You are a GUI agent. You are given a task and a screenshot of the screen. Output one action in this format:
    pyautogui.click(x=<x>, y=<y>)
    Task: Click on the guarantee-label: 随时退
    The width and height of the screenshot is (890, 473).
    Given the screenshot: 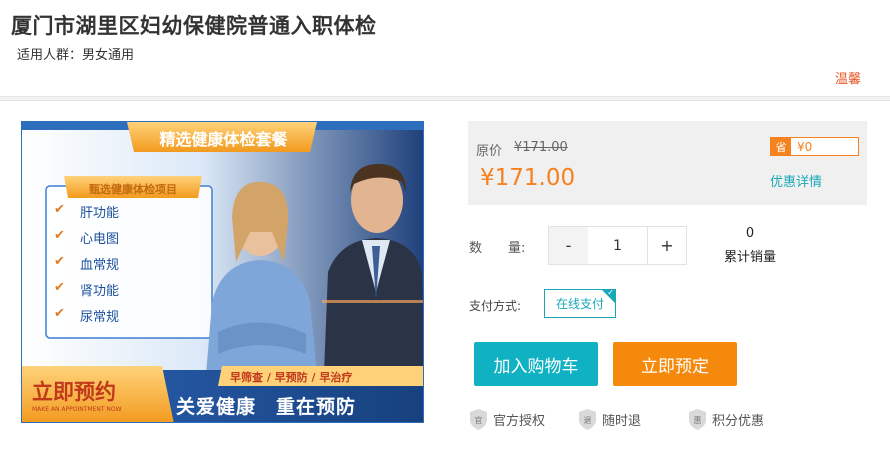 What is the action you would take?
    pyautogui.click(x=622, y=421)
    